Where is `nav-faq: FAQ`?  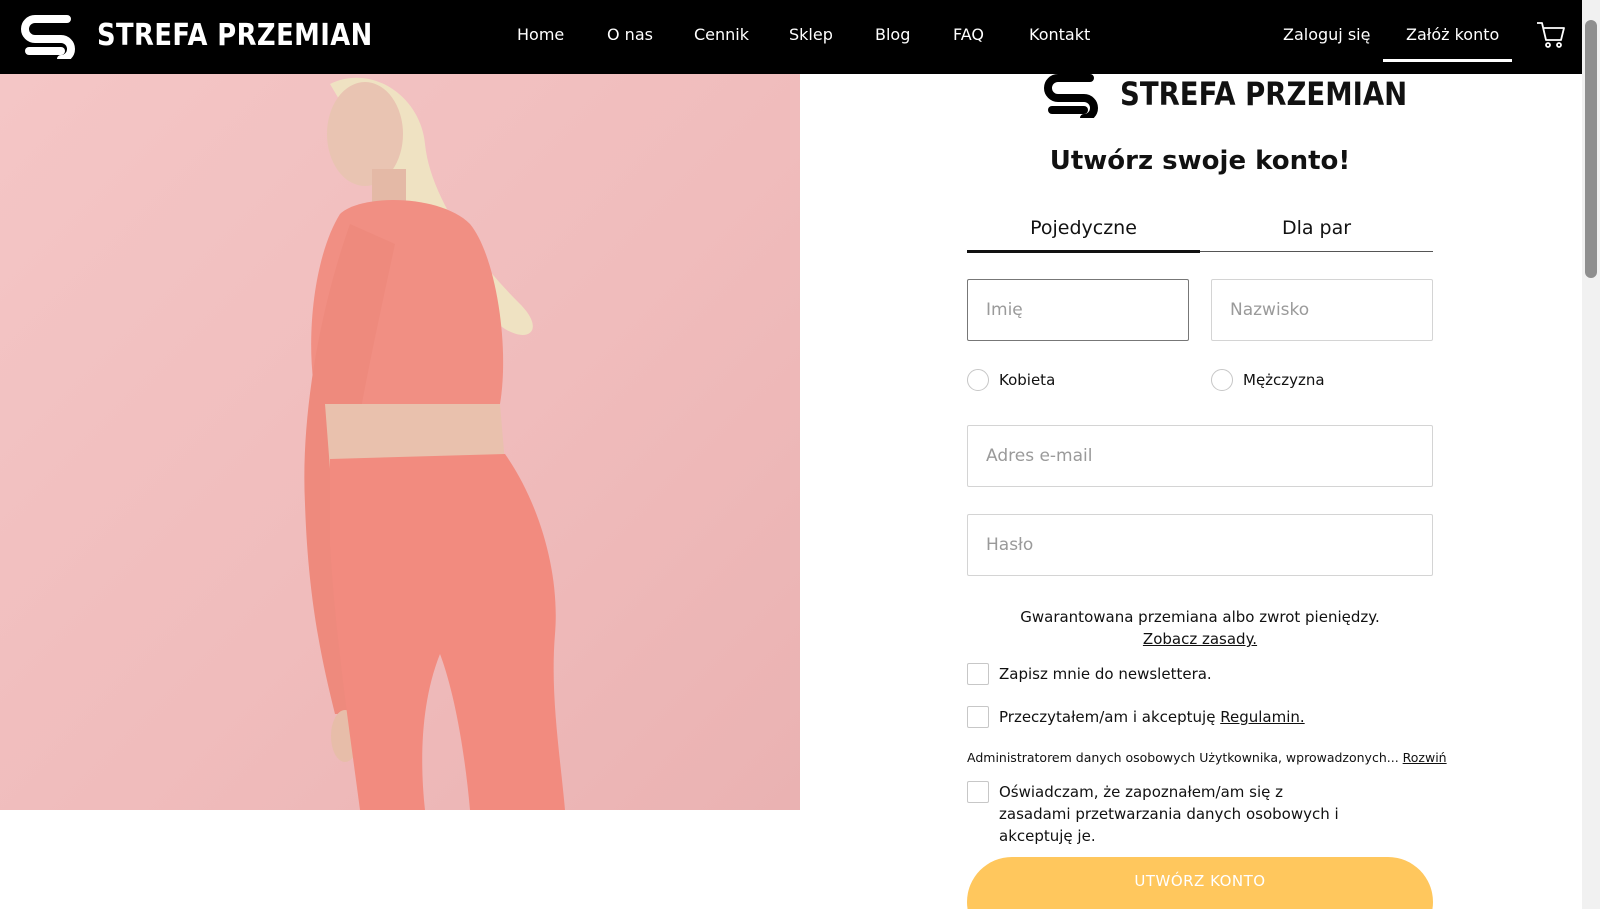 nav-faq: FAQ is located at coordinates (968, 34).